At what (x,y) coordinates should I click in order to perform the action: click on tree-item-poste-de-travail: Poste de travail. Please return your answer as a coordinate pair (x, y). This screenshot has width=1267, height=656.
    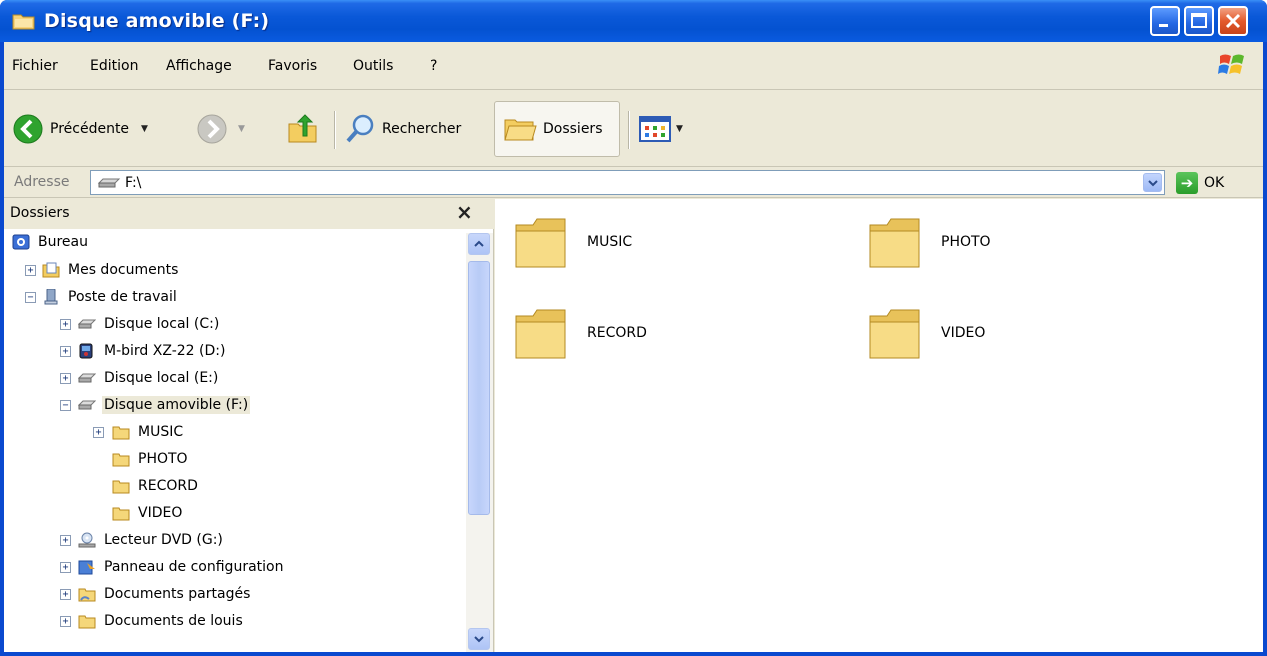
    Looking at the image, I should click on (110, 297).